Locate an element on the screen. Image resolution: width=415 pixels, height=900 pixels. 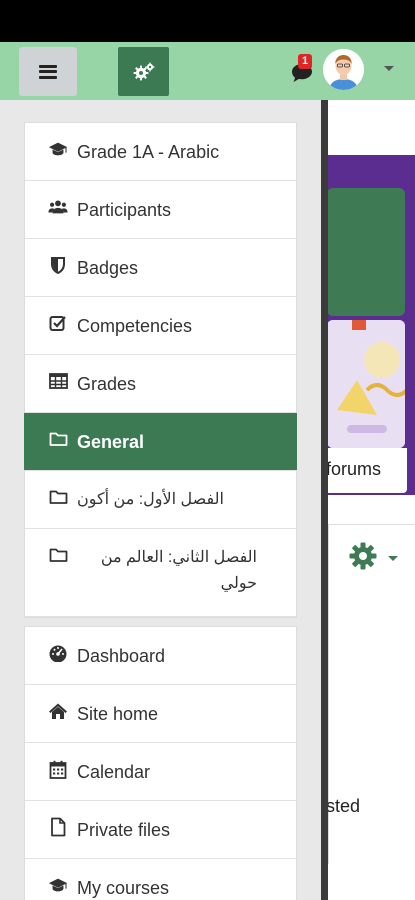
nav-item-label: Private files is located at coordinates (124, 830).